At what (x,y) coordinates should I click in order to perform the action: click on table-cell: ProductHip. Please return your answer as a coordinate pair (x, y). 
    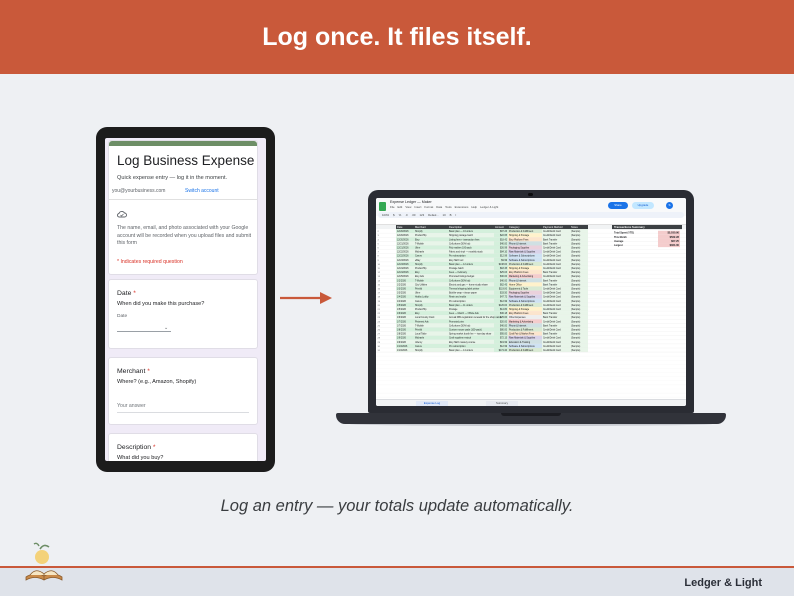
    Looking at the image, I should click on (421, 235).